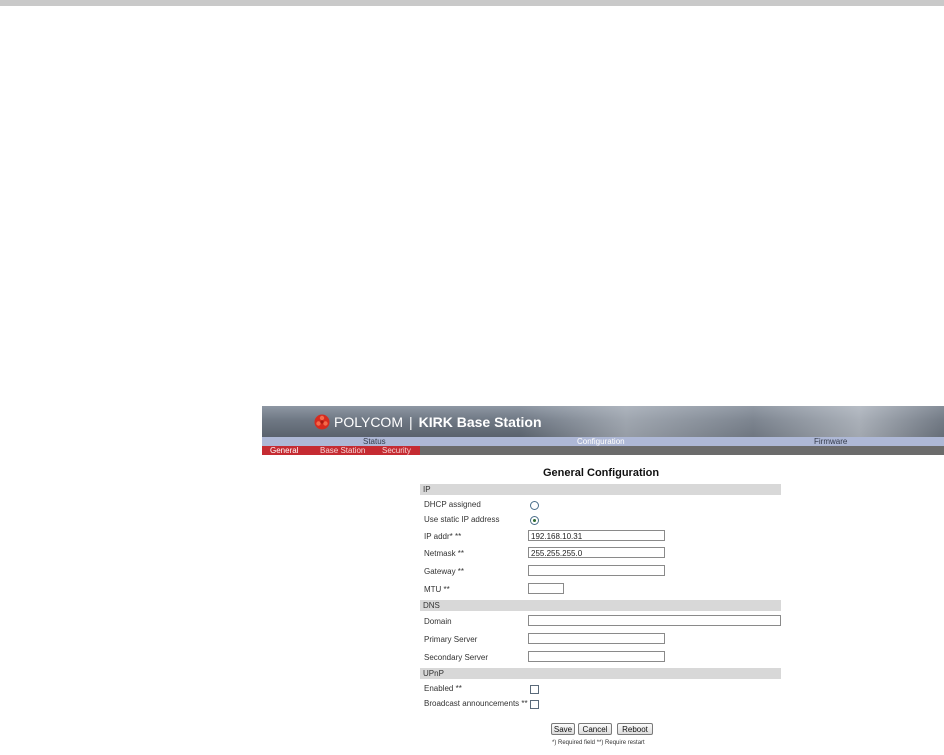  I want to click on domain-field, so click(654, 620).